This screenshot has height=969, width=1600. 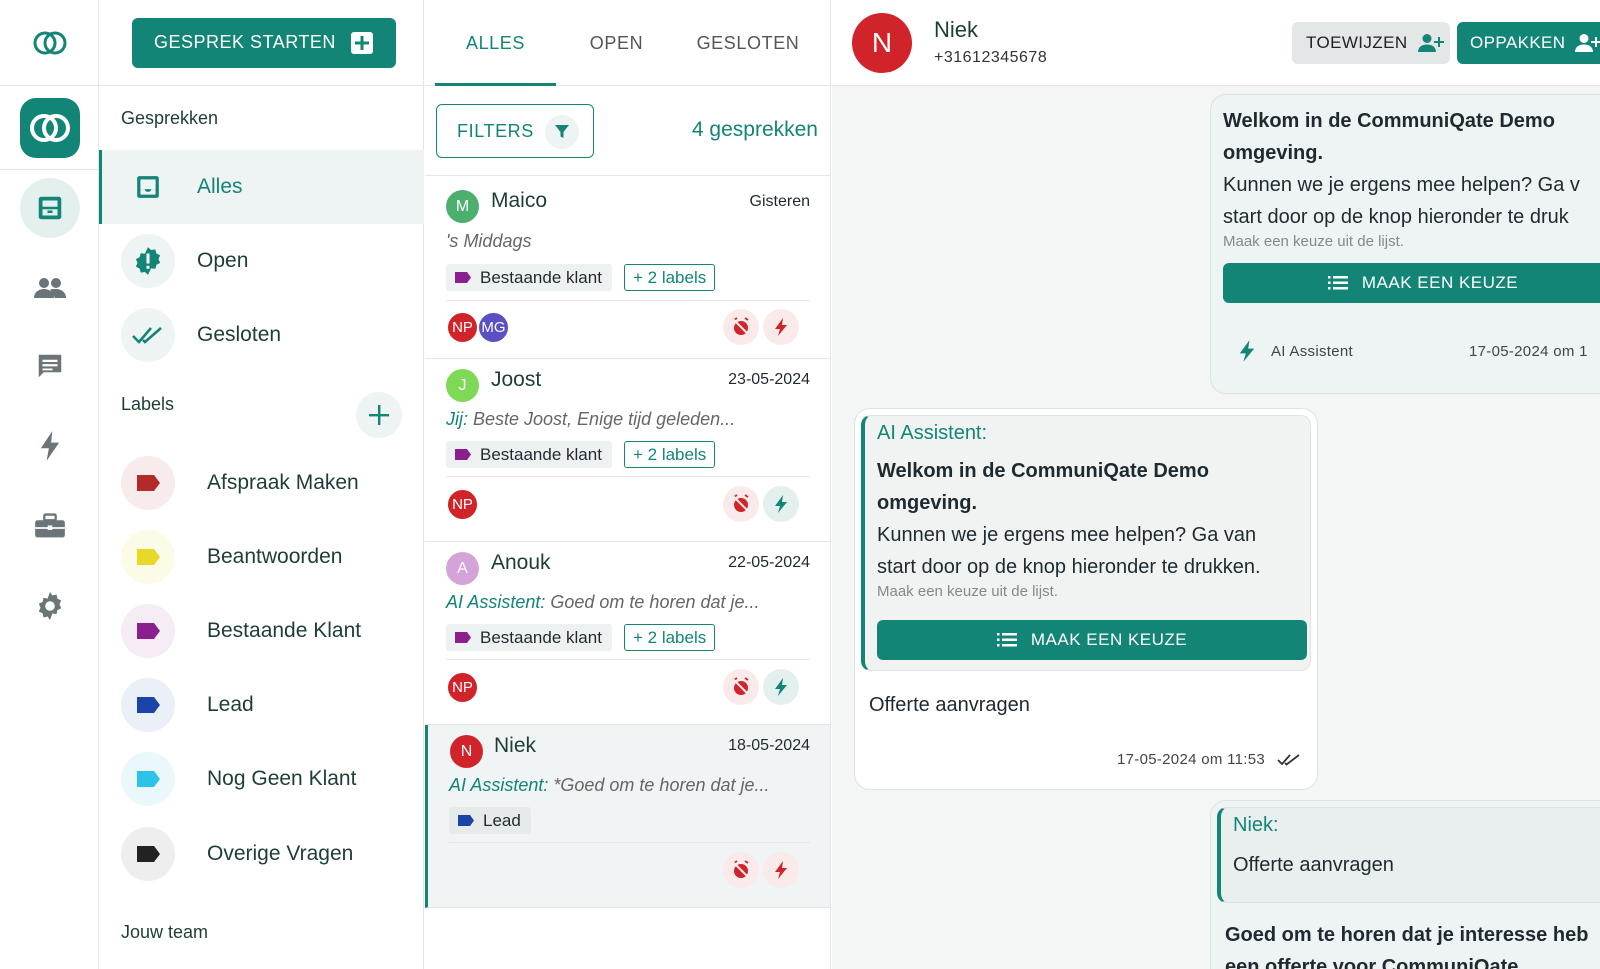 I want to click on message-sender: AI Assistent, so click(x=1312, y=351).